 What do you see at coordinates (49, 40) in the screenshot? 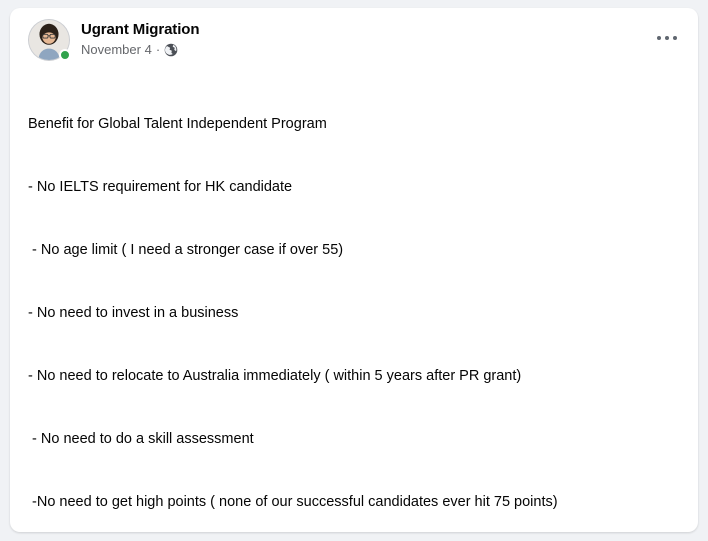
I see `author-avatar` at bounding box center [49, 40].